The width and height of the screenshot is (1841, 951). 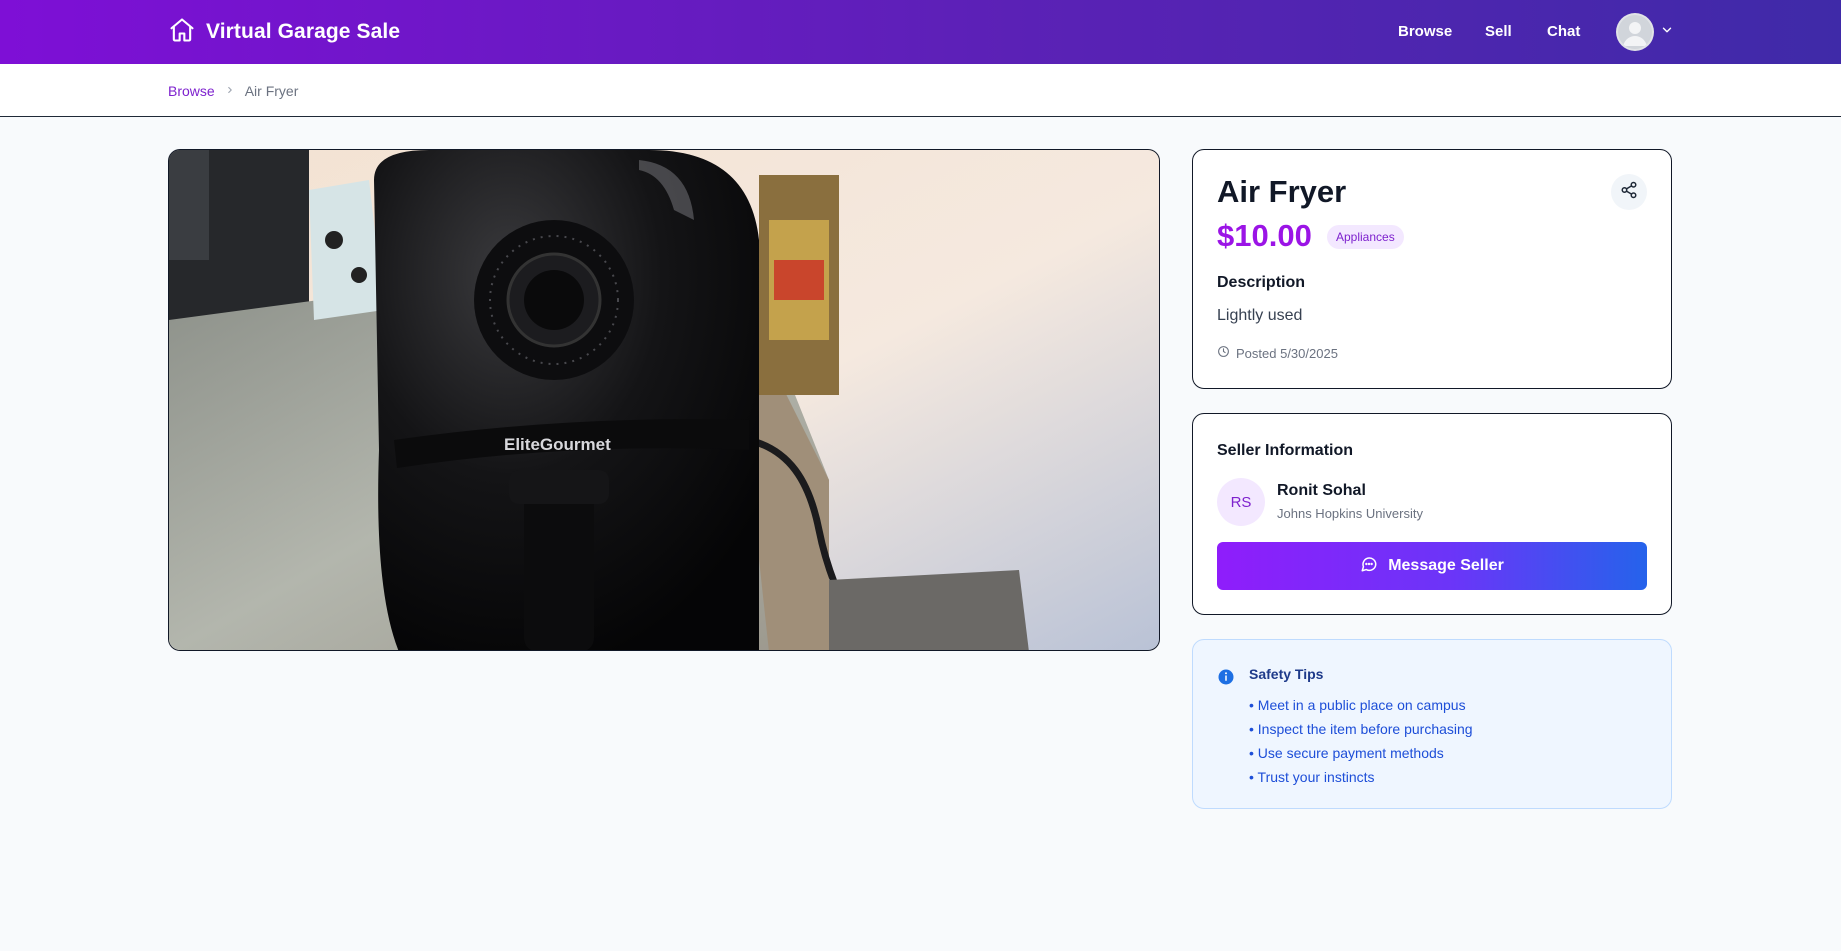 I want to click on listing-price: $10.00, so click(x=1264, y=235).